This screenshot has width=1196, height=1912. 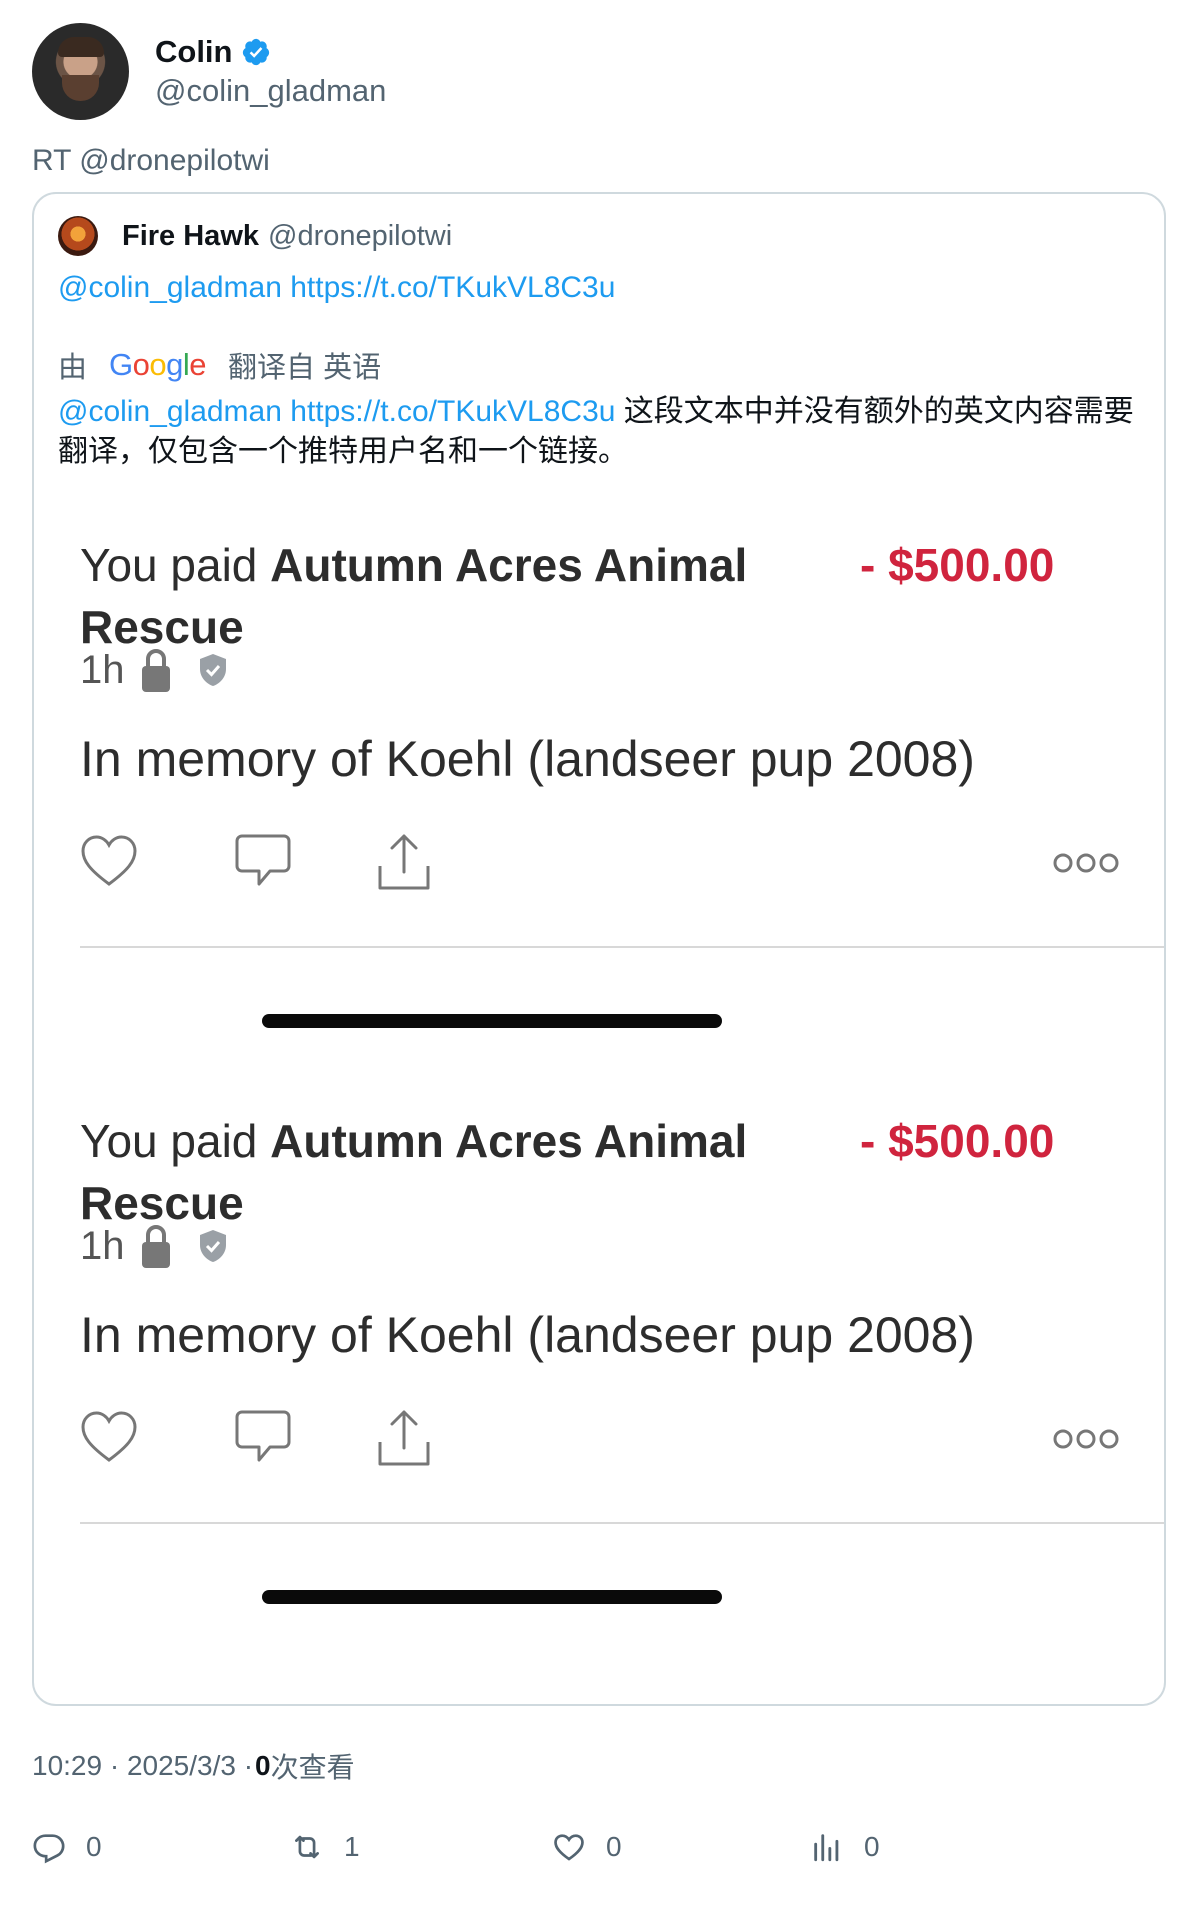 I want to click on views-stat-count: 0, so click(x=872, y=1846).